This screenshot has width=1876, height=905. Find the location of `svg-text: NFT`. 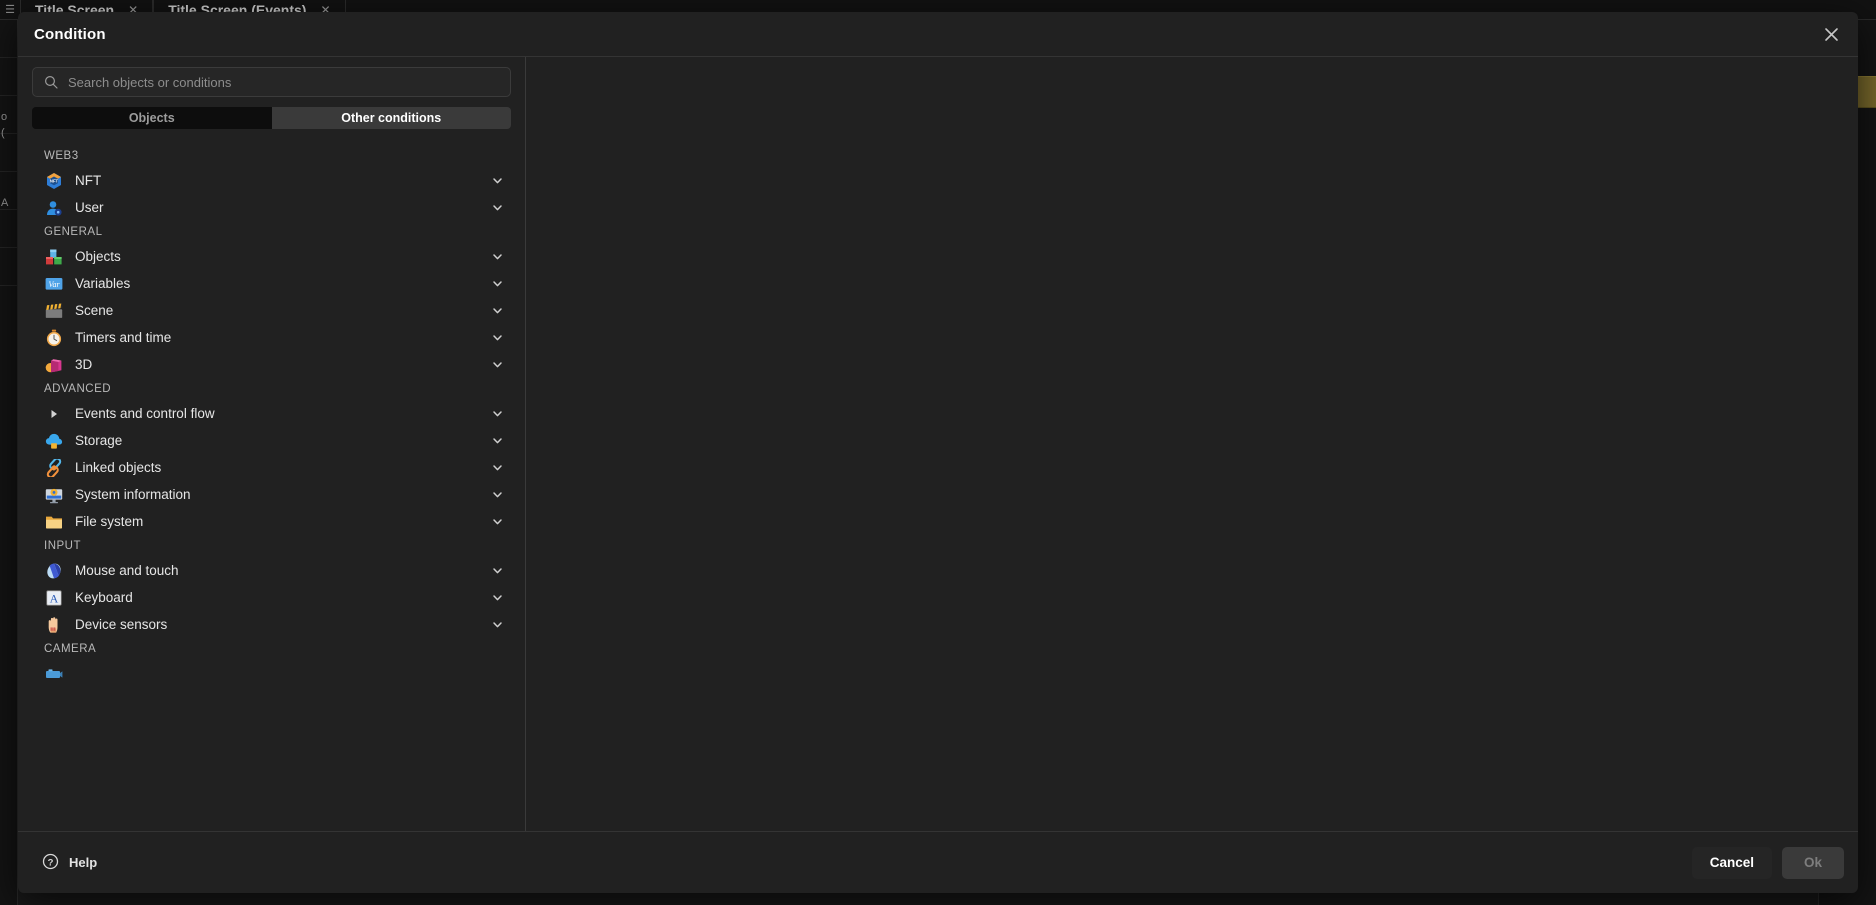

svg-text: NFT is located at coordinates (53, 180).